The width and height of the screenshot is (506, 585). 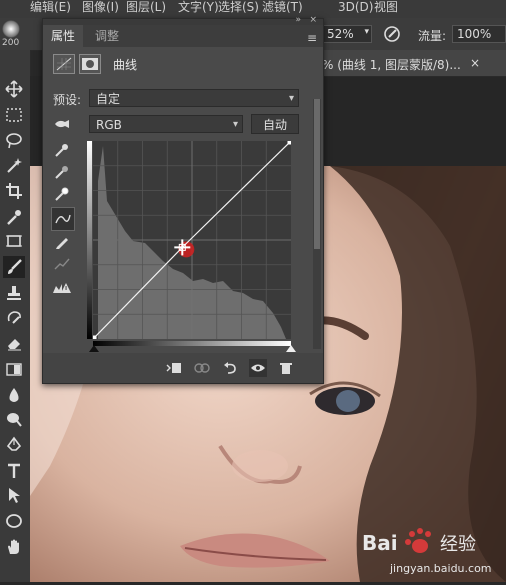 I want to click on type-icon, so click(x=14, y=471).